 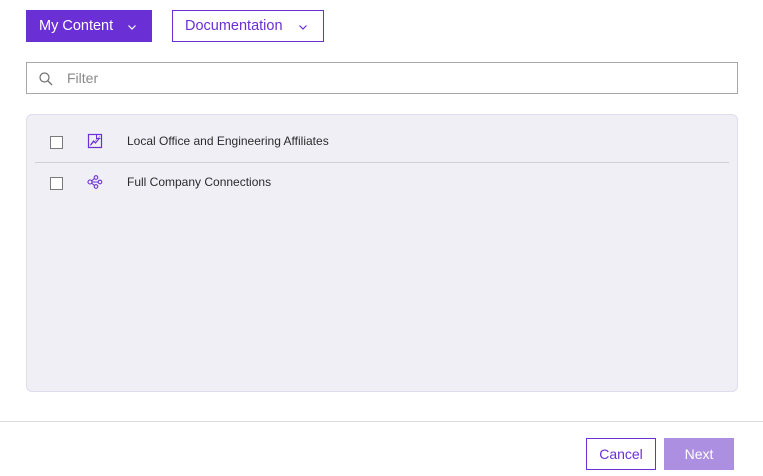 I want to click on footer-divider, so click(x=381, y=421).